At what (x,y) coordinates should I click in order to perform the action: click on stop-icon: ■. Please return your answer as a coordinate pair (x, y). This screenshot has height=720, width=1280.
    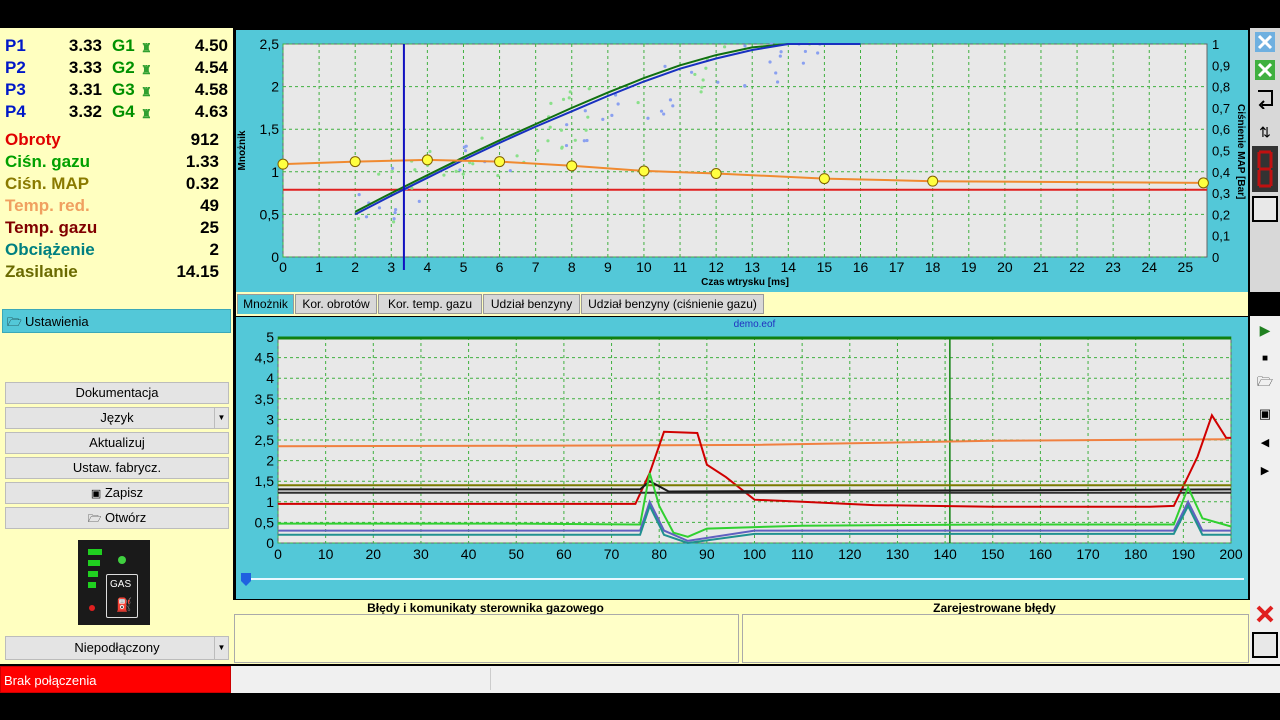
    Looking at the image, I should click on (1265, 358).